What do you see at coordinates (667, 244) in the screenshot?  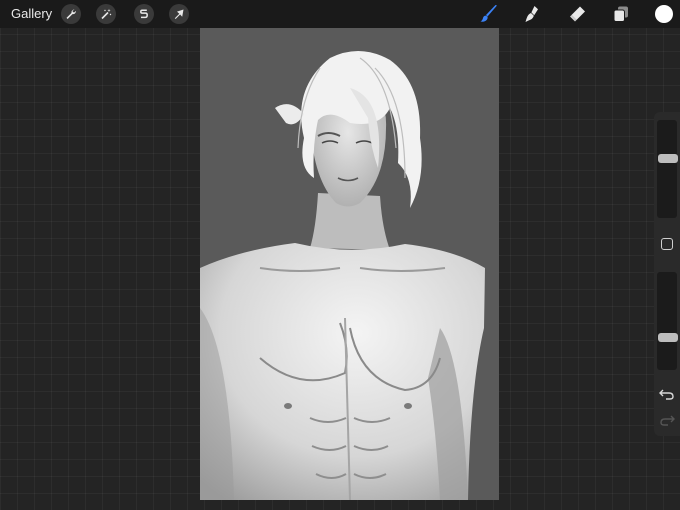 I see `modify-button` at bounding box center [667, 244].